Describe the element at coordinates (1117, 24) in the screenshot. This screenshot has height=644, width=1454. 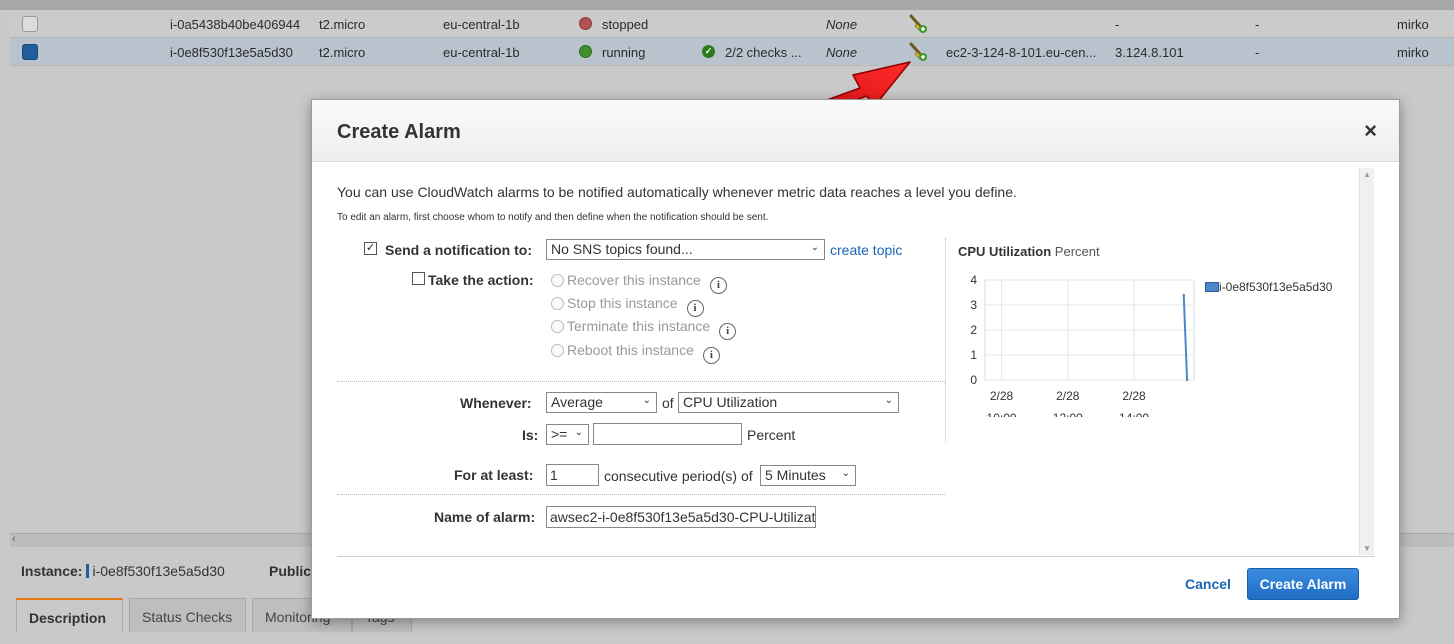
I see `public-dns: -` at that location.